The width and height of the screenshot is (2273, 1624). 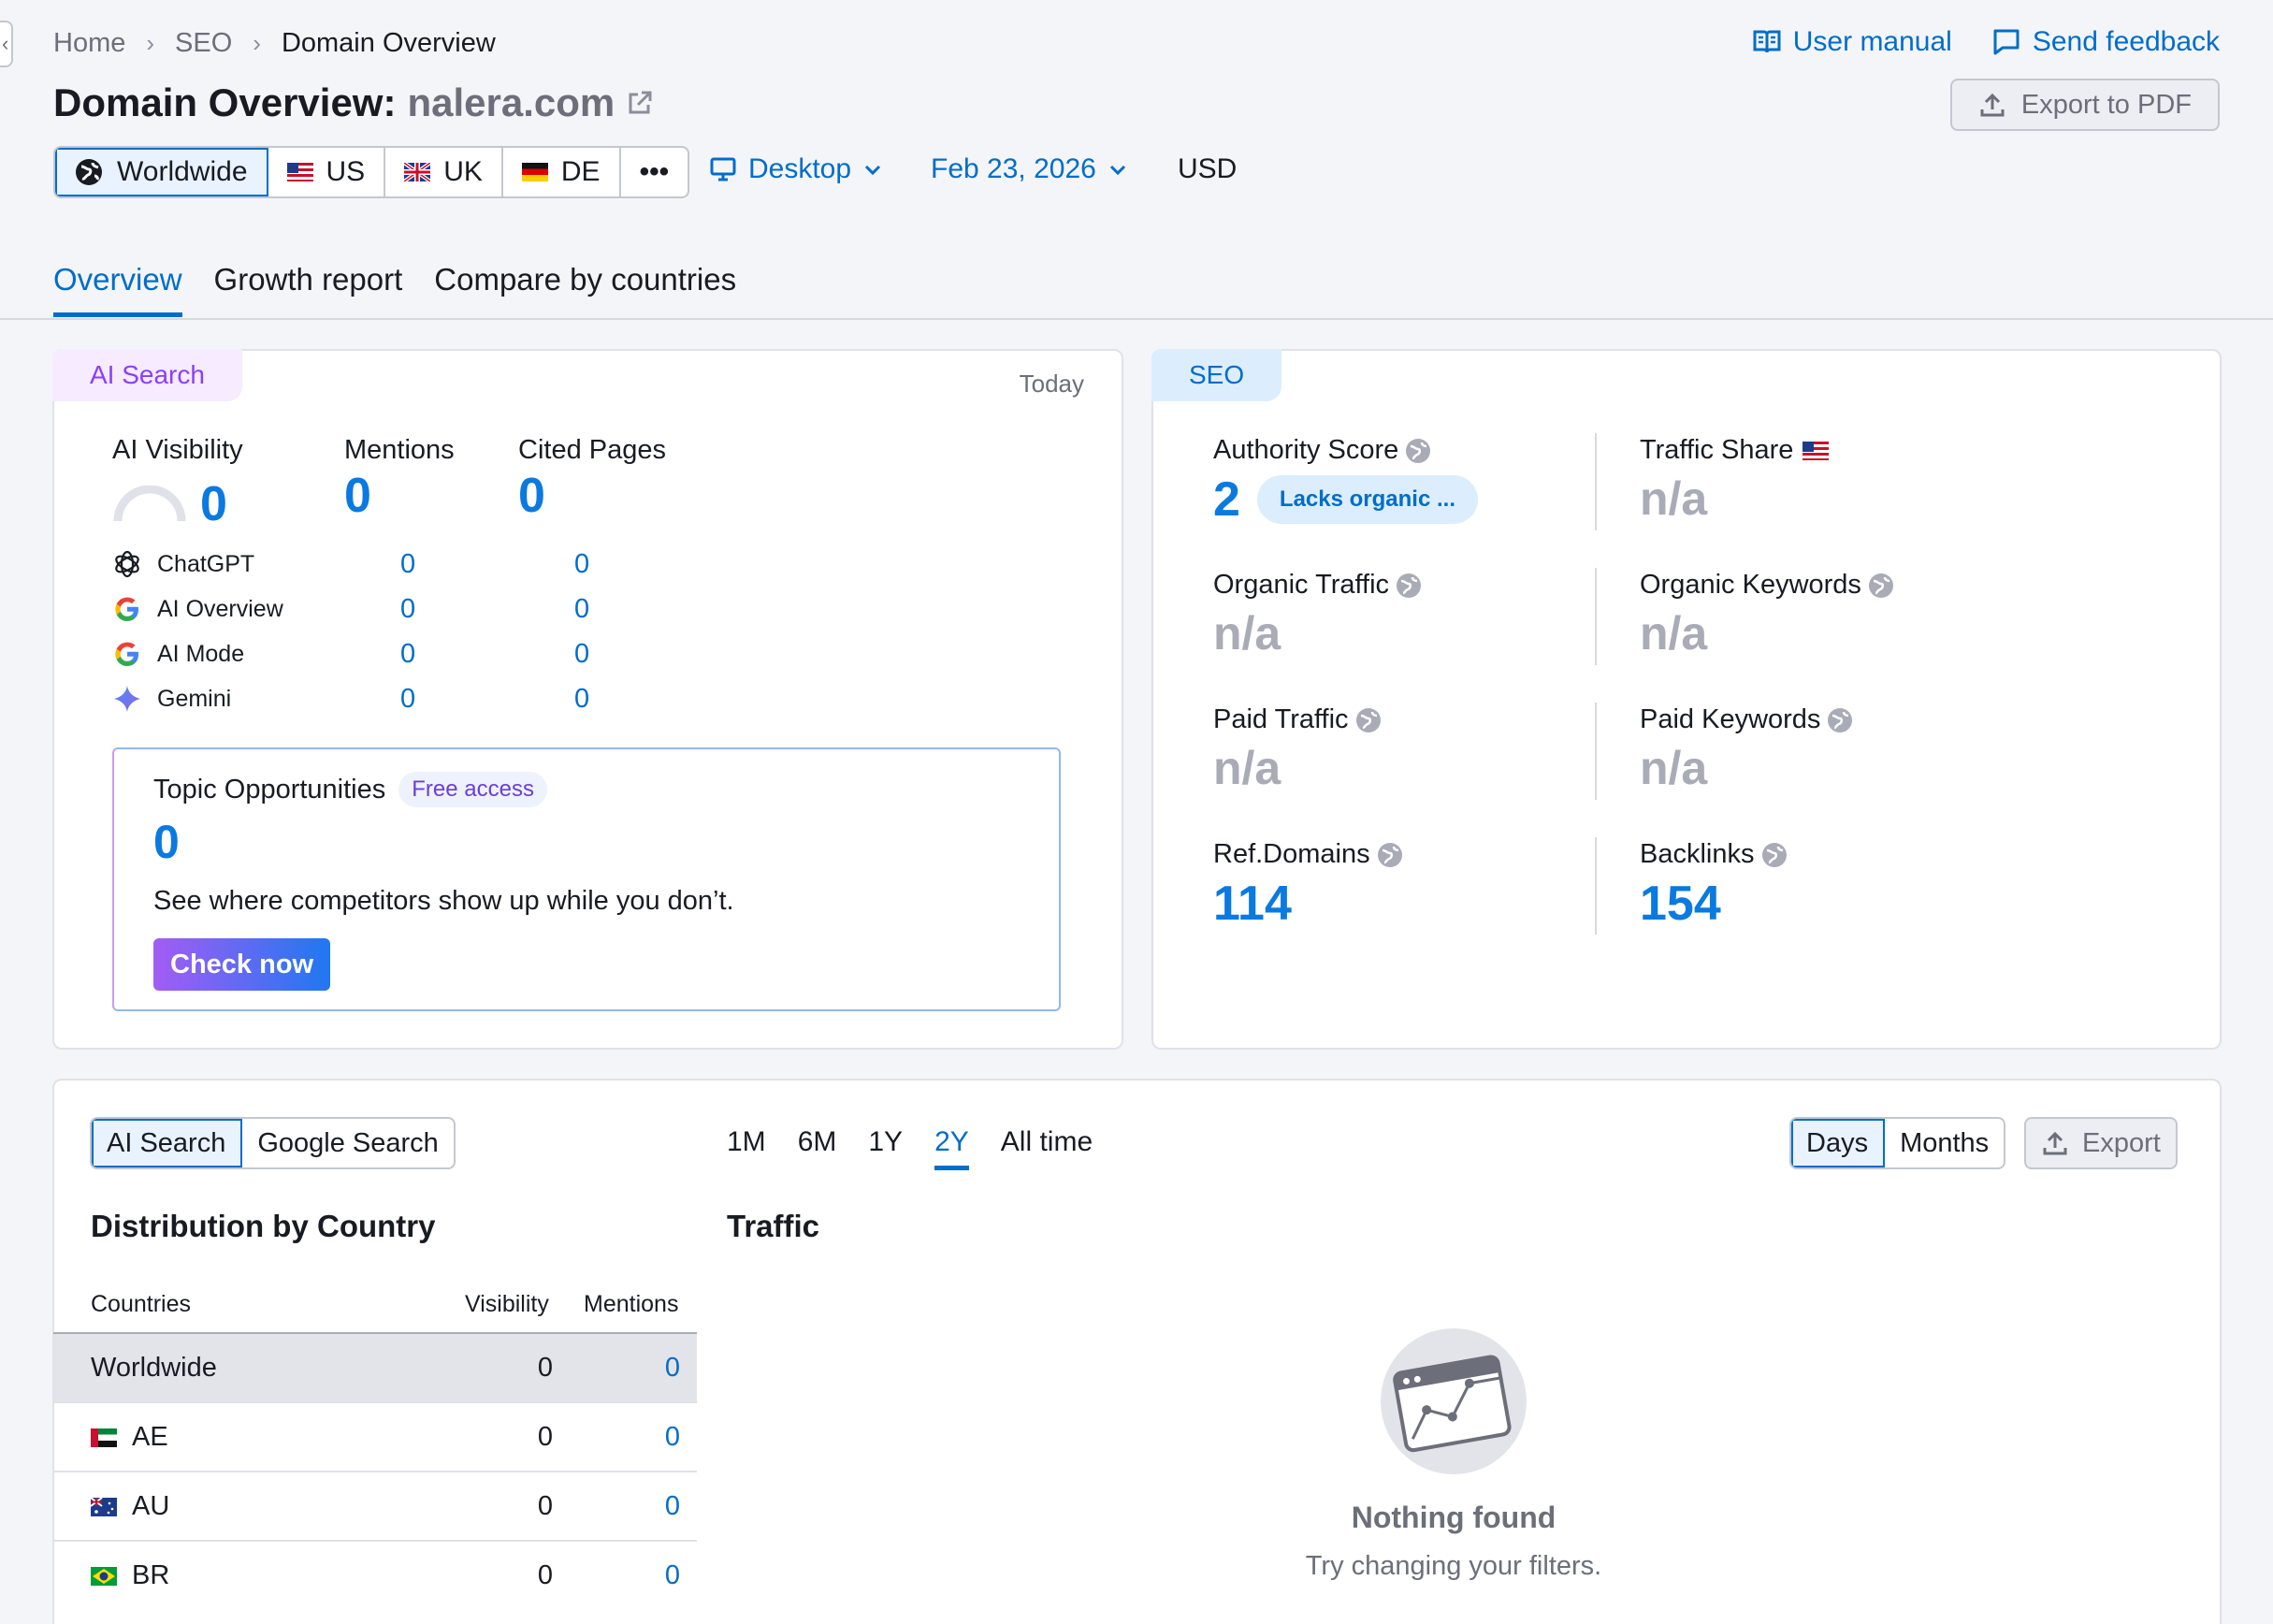 I want to click on export-button: Export, so click(x=2101, y=1143).